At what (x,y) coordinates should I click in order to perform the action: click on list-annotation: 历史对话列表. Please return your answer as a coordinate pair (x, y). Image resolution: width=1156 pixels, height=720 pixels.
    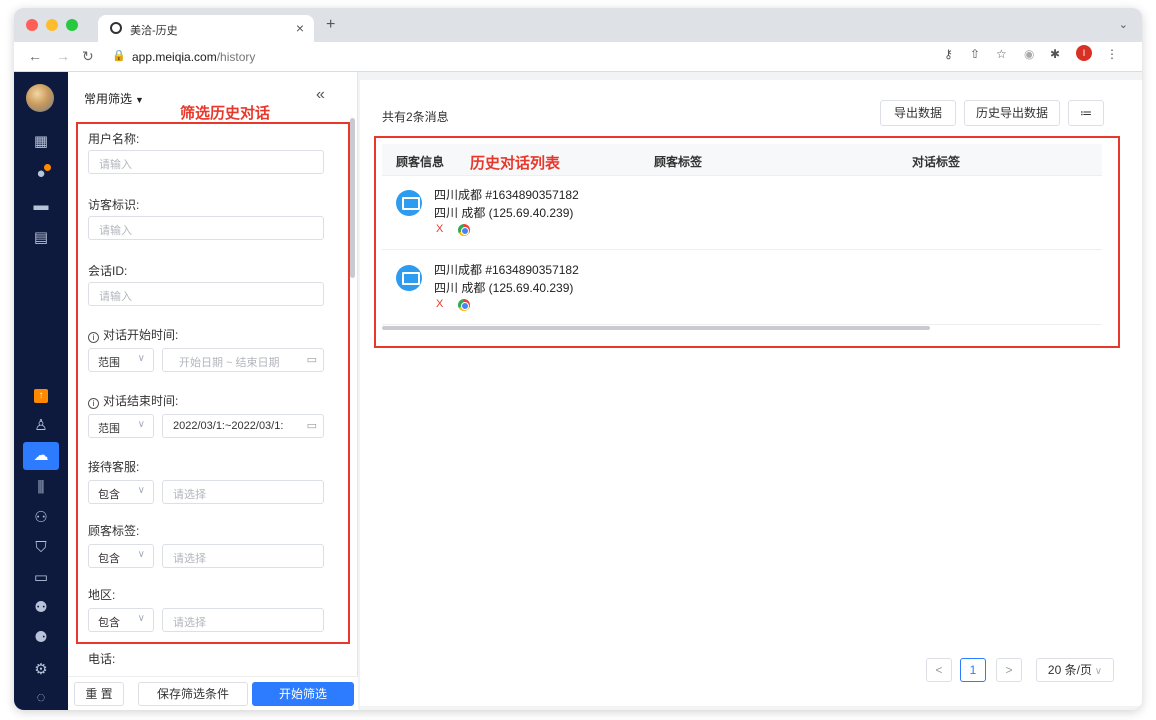
    Looking at the image, I should click on (515, 163).